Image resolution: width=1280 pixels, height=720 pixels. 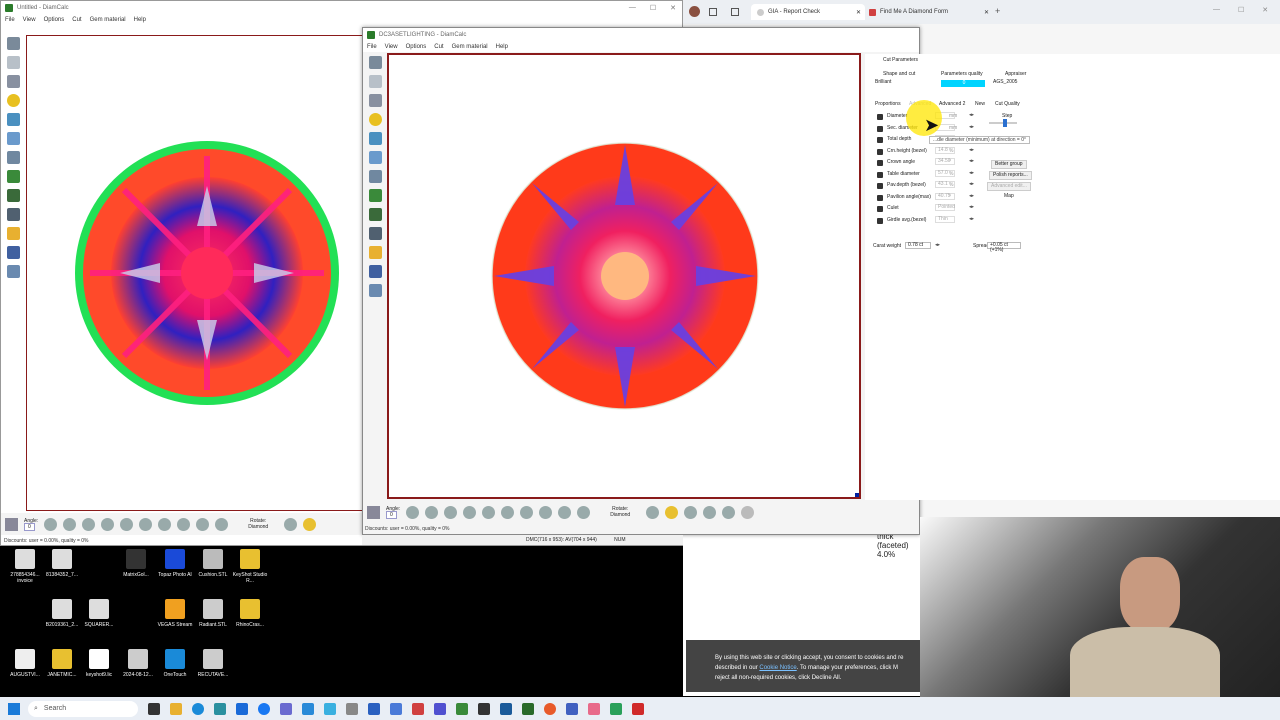 What do you see at coordinates (89, 524) in the screenshot?
I see `flip-h-icon` at bounding box center [89, 524].